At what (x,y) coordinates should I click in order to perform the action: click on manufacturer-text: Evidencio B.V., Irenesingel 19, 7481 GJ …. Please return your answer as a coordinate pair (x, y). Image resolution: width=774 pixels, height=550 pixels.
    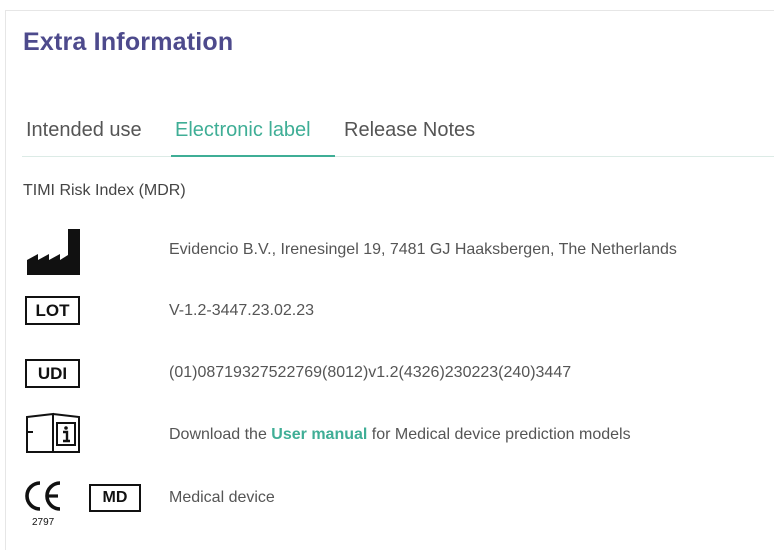
    Looking at the image, I should click on (423, 249).